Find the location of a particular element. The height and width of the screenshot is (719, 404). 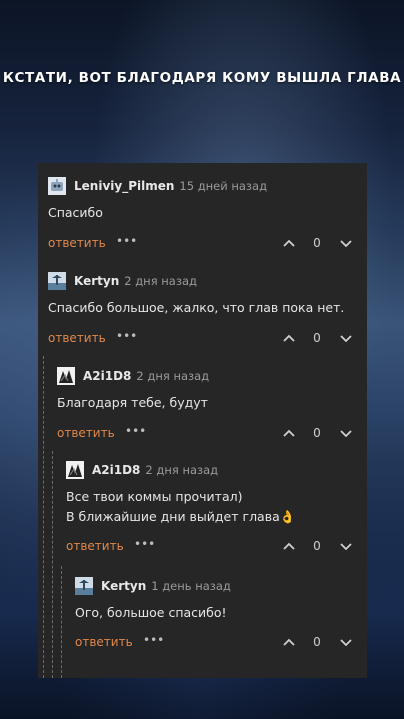

comment-text: Благодаря тебе, будут is located at coordinates (132, 402).